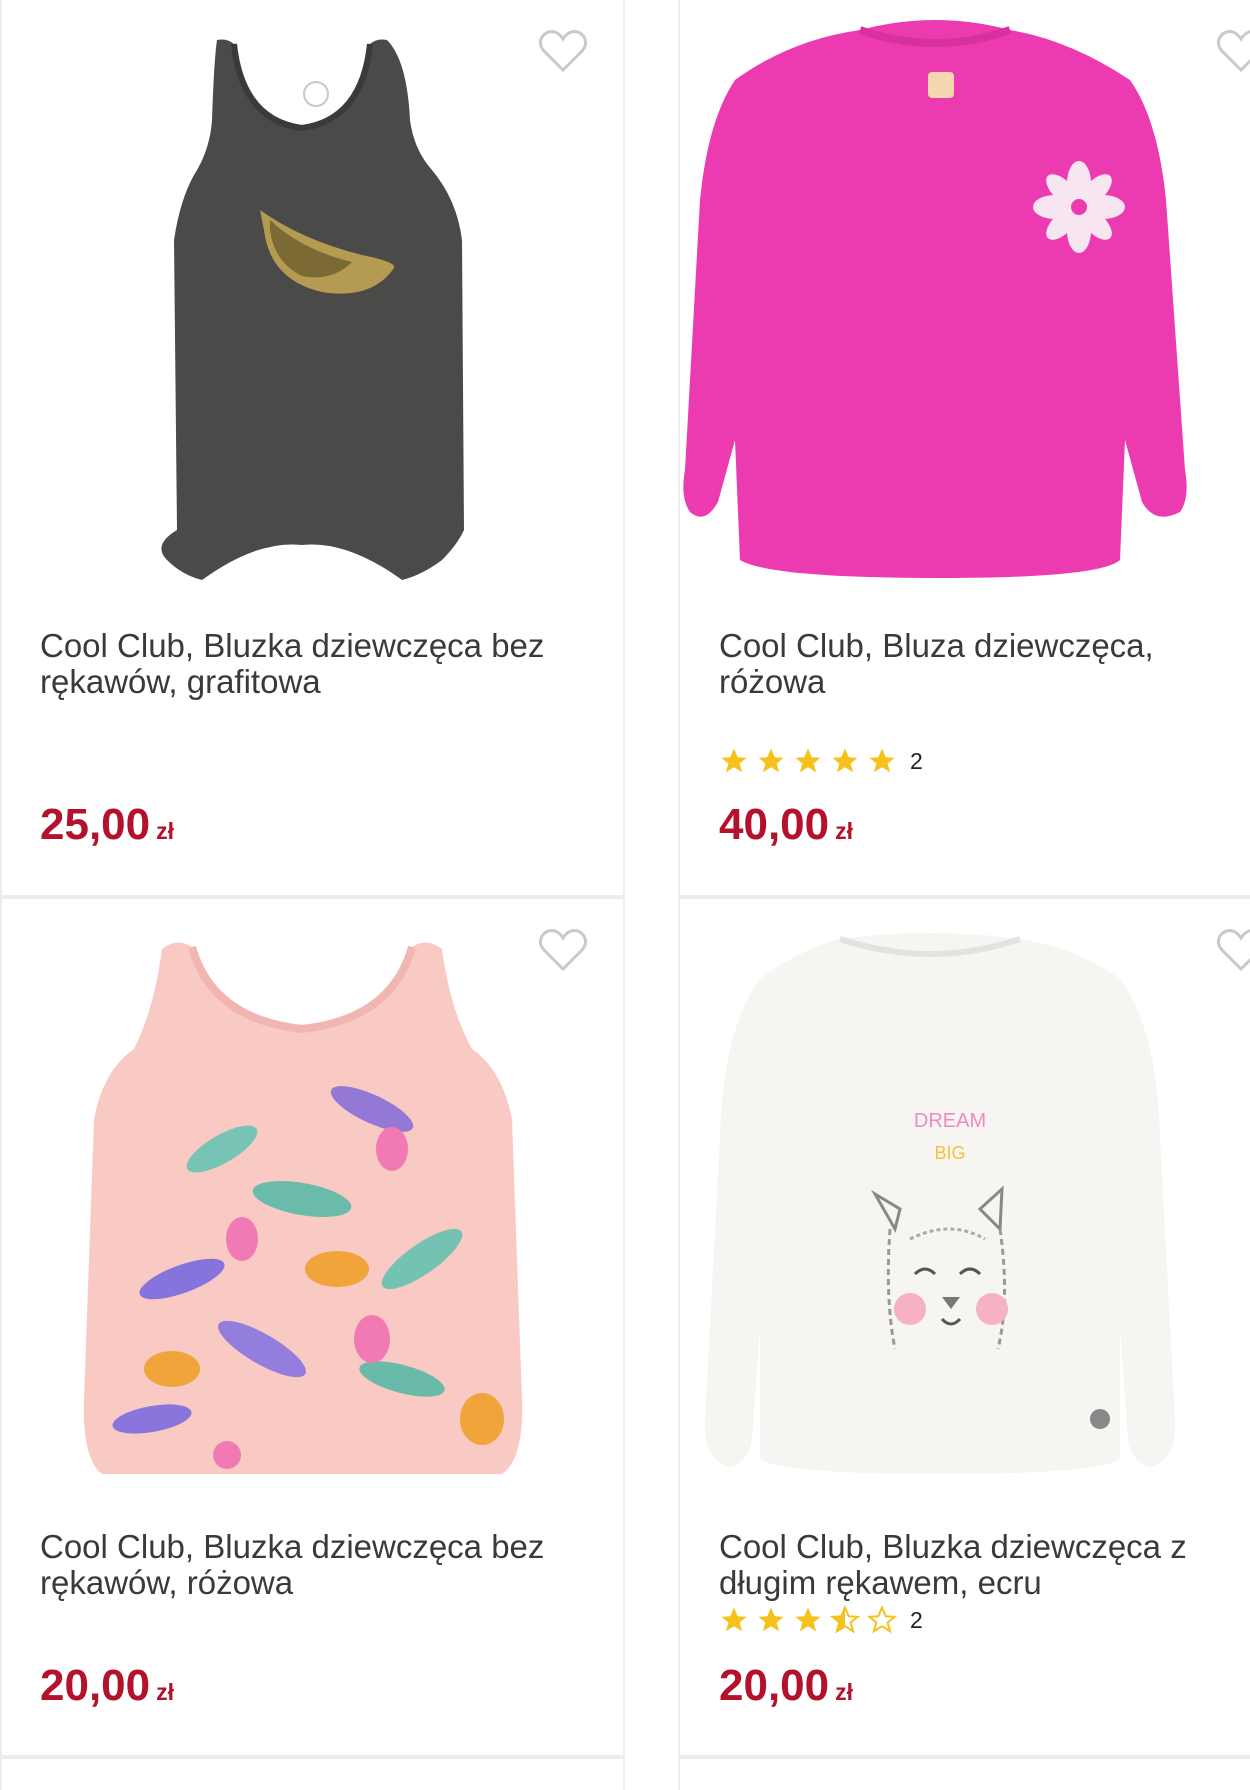 The image size is (1250, 1790). I want to click on price-value: 40,00, so click(774, 824).